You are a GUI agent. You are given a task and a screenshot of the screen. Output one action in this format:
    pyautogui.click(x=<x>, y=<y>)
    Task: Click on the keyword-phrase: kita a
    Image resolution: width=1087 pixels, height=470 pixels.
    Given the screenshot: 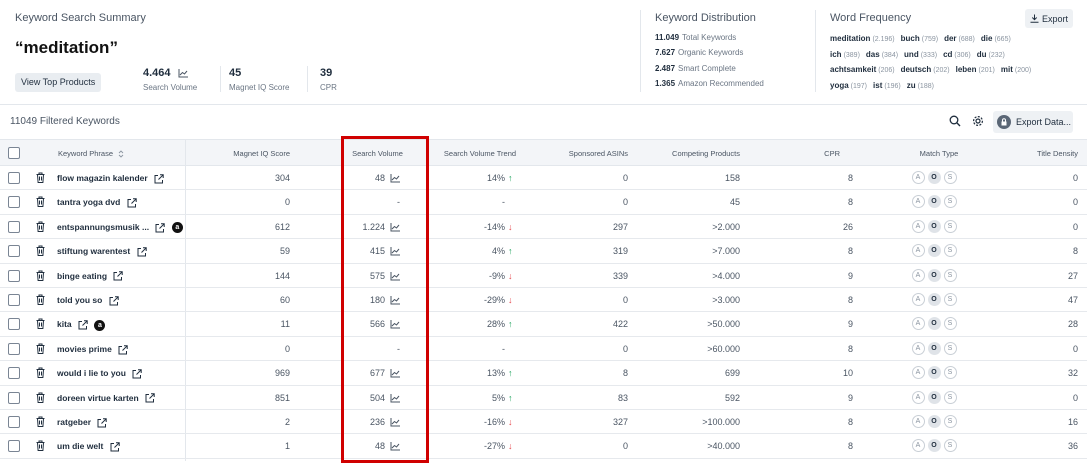 What is the action you would take?
    pyautogui.click(x=81, y=325)
    